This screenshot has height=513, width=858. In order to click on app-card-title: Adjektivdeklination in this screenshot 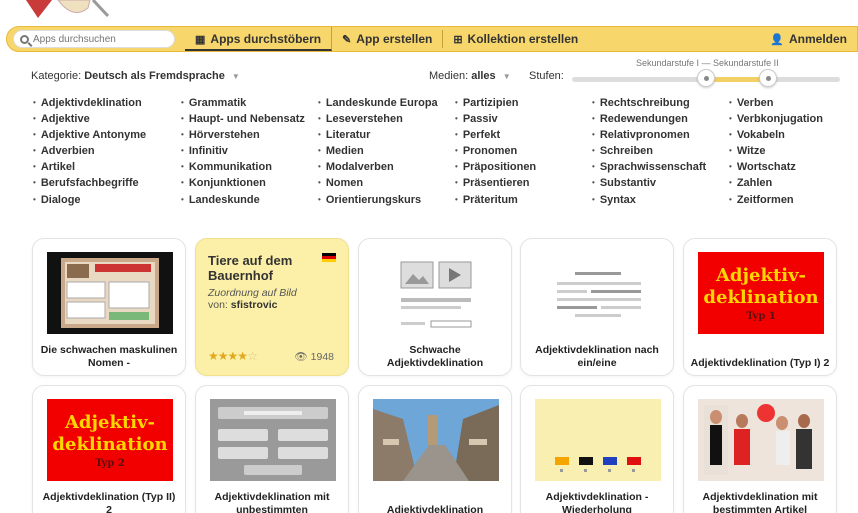, I will do `click(435, 508)`.